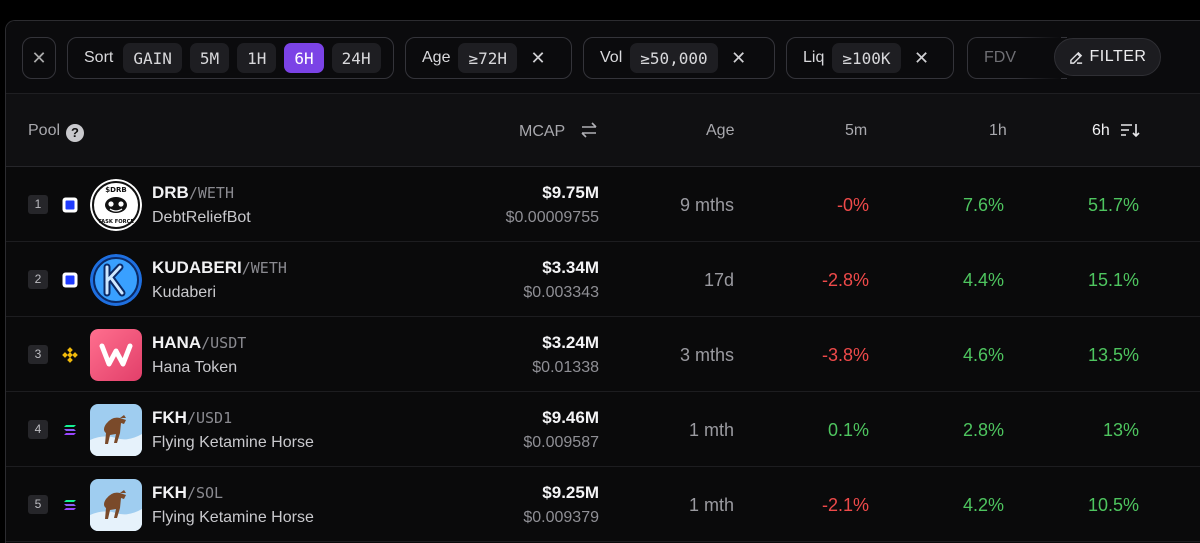 The image size is (1200, 543). Describe the element at coordinates (706, 355) in the screenshot. I see `age-value: 3 mths` at that location.